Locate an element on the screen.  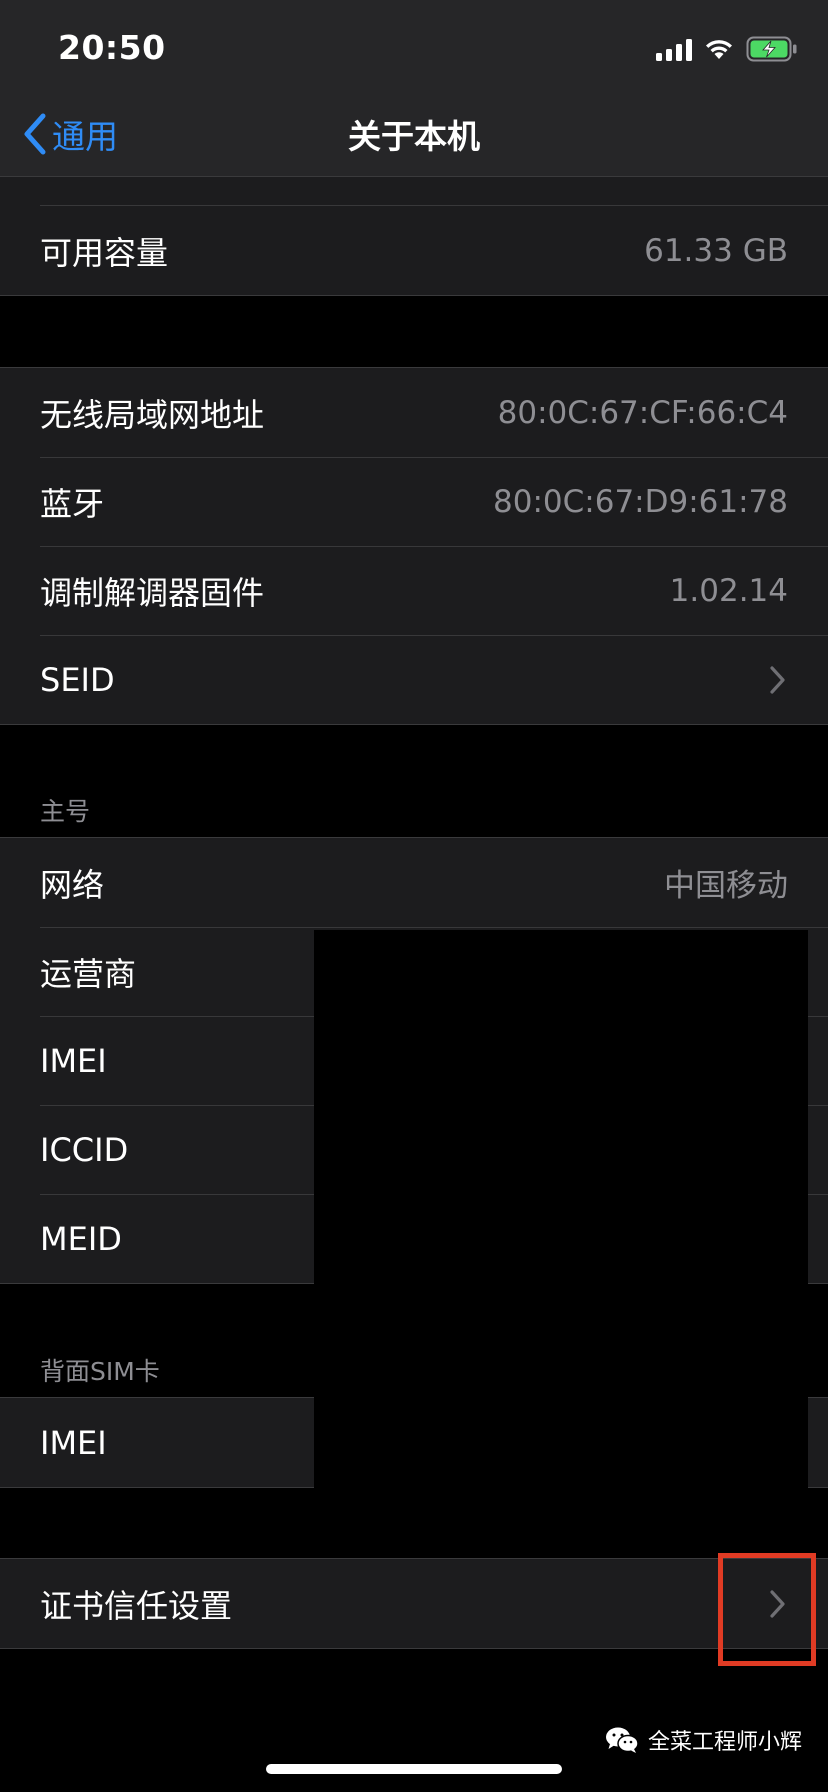
list-item-seid: SEID is located at coordinates (414, 679).